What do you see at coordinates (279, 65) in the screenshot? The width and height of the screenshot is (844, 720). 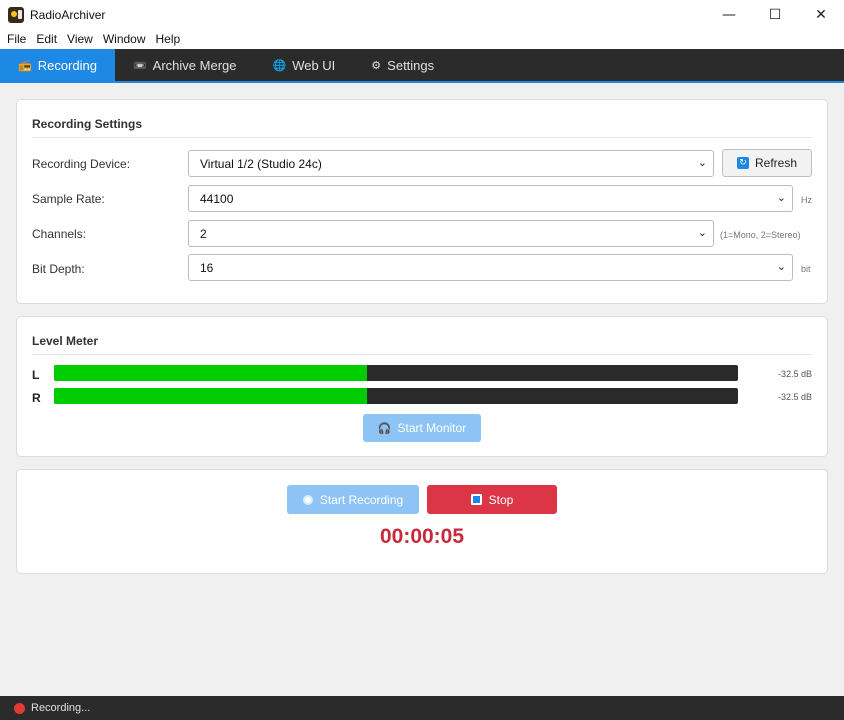 I see `globe-icon: 🌐` at bounding box center [279, 65].